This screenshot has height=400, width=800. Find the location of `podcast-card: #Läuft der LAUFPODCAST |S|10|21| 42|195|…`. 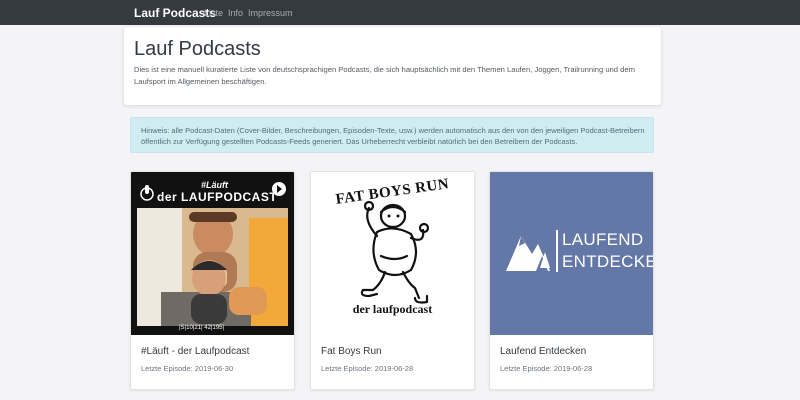

podcast-card: #Läuft der LAUFPODCAST |S|10|21| 42|195|… is located at coordinates (212, 280).